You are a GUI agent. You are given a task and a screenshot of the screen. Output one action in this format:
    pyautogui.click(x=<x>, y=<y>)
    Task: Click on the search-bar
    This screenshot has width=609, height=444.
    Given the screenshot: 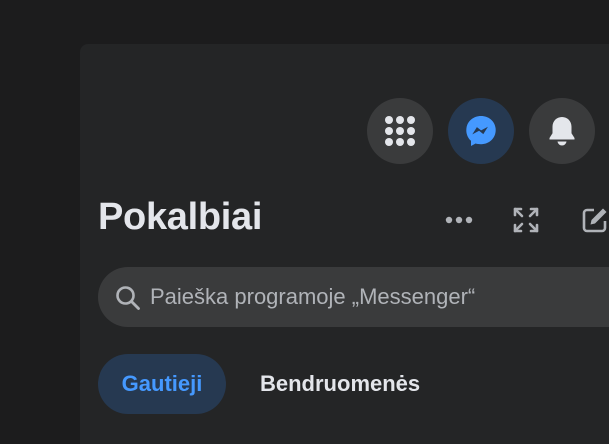 What is the action you would take?
    pyautogui.click(x=353, y=297)
    